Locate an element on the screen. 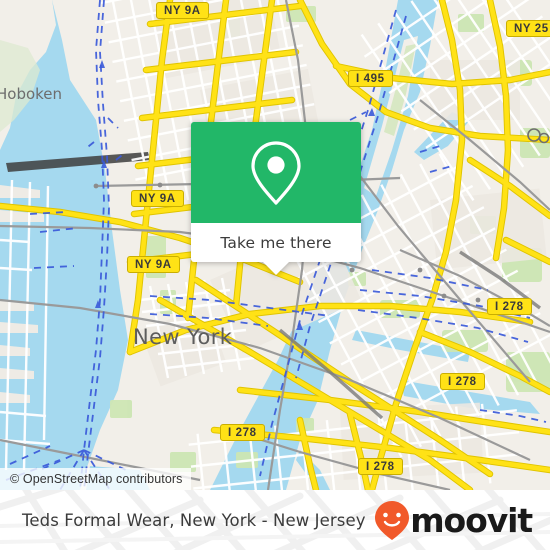 This screenshot has height=550, width=550. osm-attribution: © OpenStreetMap contributors is located at coordinates (95, 479).